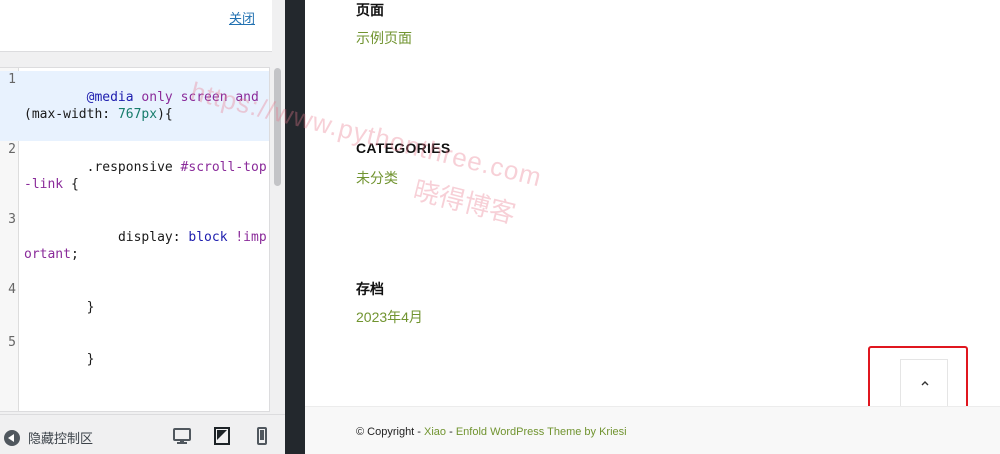 The width and height of the screenshot is (1000, 454). What do you see at coordinates (12, 79) in the screenshot?
I see `line-number: 1` at bounding box center [12, 79].